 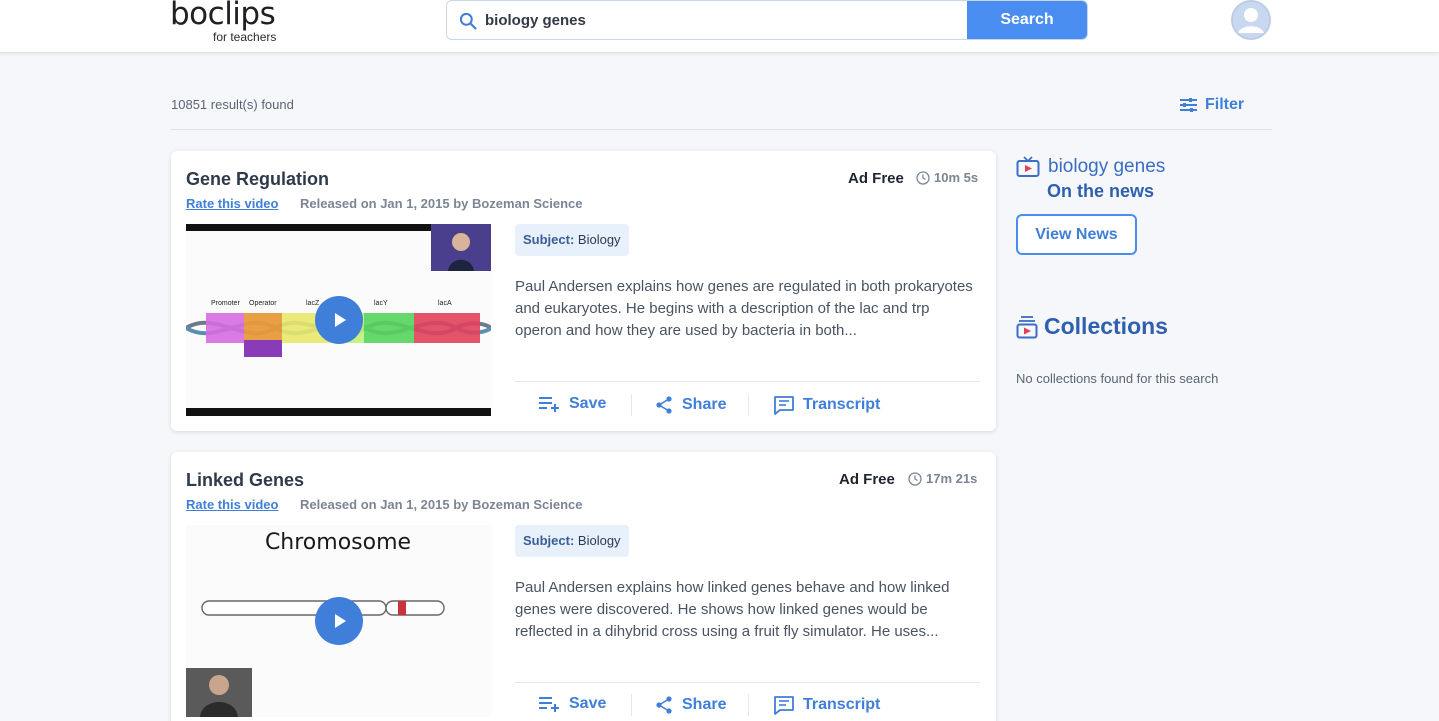 What do you see at coordinates (468, 21) in the screenshot?
I see `search-icon` at bounding box center [468, 21].